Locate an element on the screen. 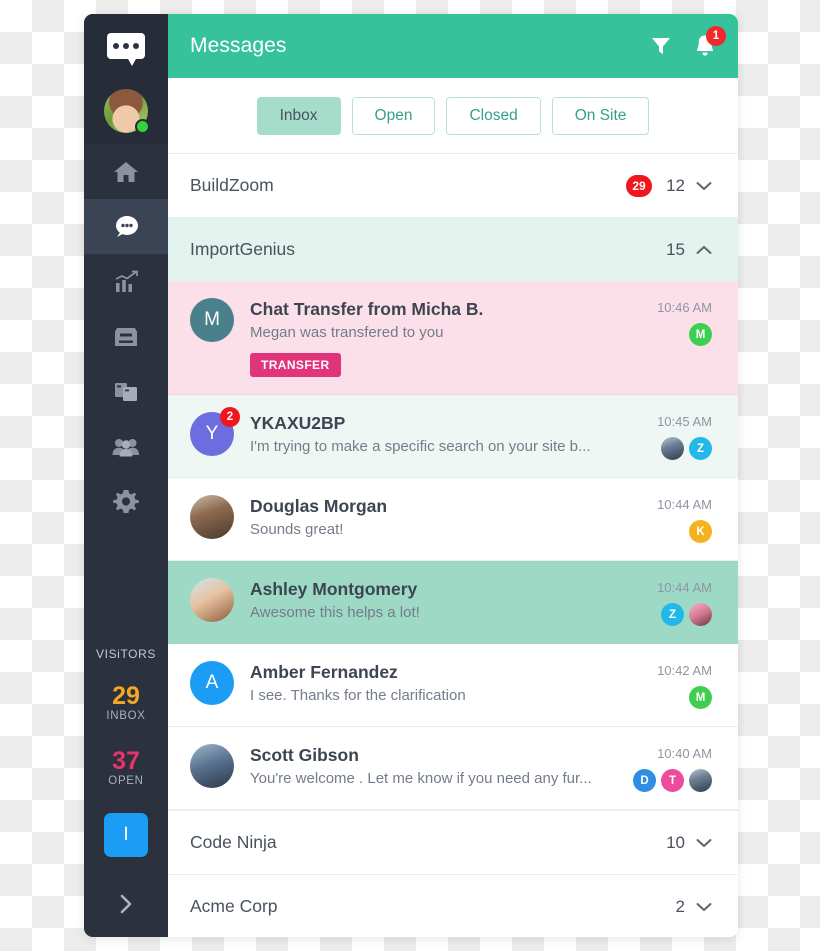  conversation-name: Ashley Montgomery is located at coordinates (334, 589).